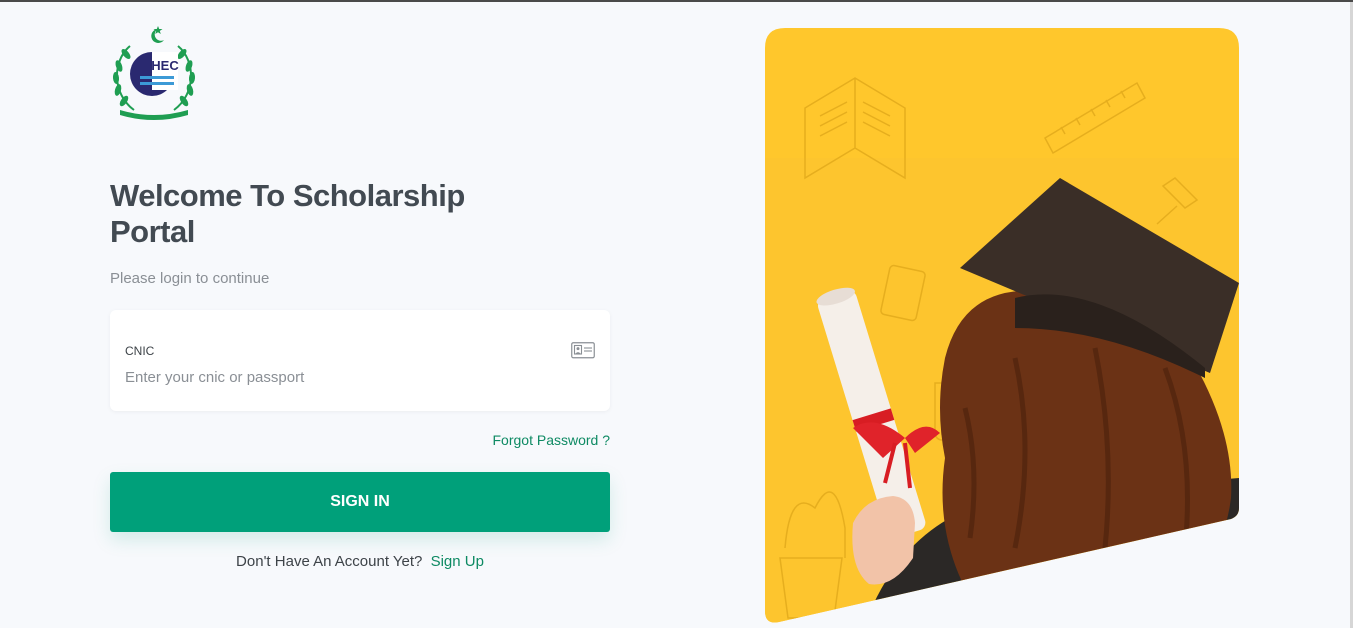 Image resolution: width=1353 pixels, height=628 pixels. I want to click on page-subtitle: Please login to continue, so click(190, 278).